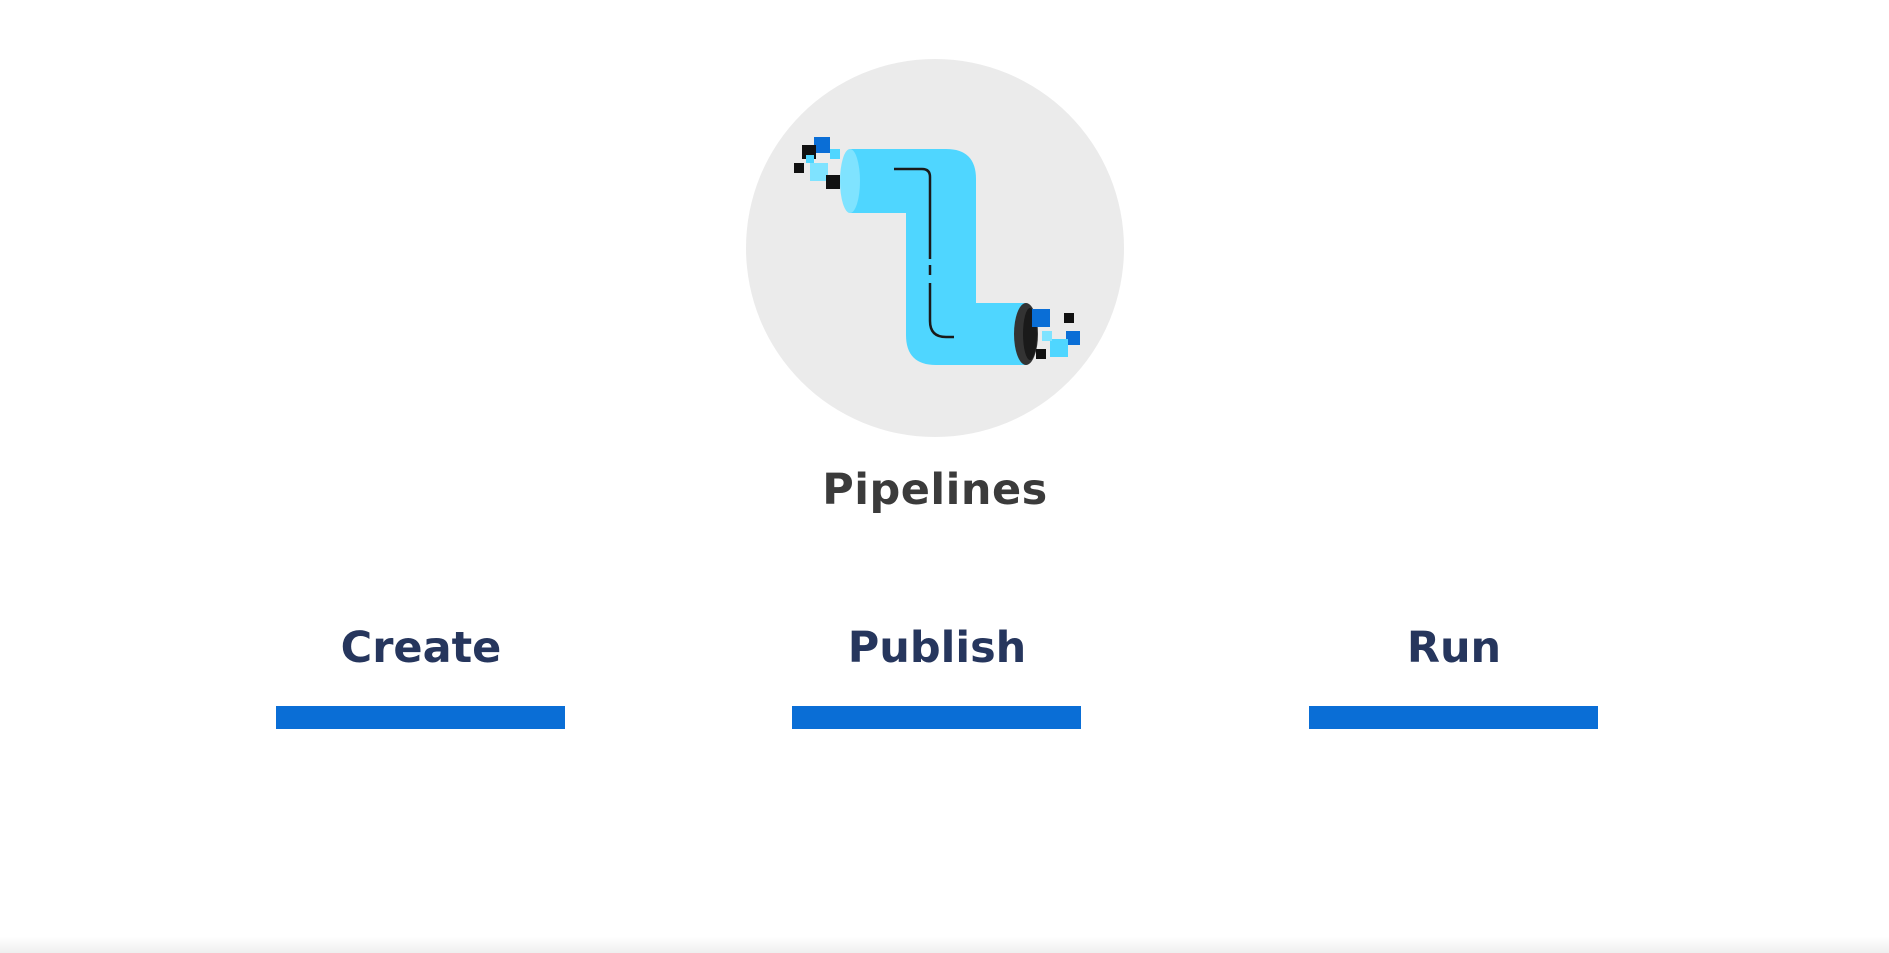  Describe the element at coordinates (421, 673) in the screenshot. I see `step-create: Create` at that location.